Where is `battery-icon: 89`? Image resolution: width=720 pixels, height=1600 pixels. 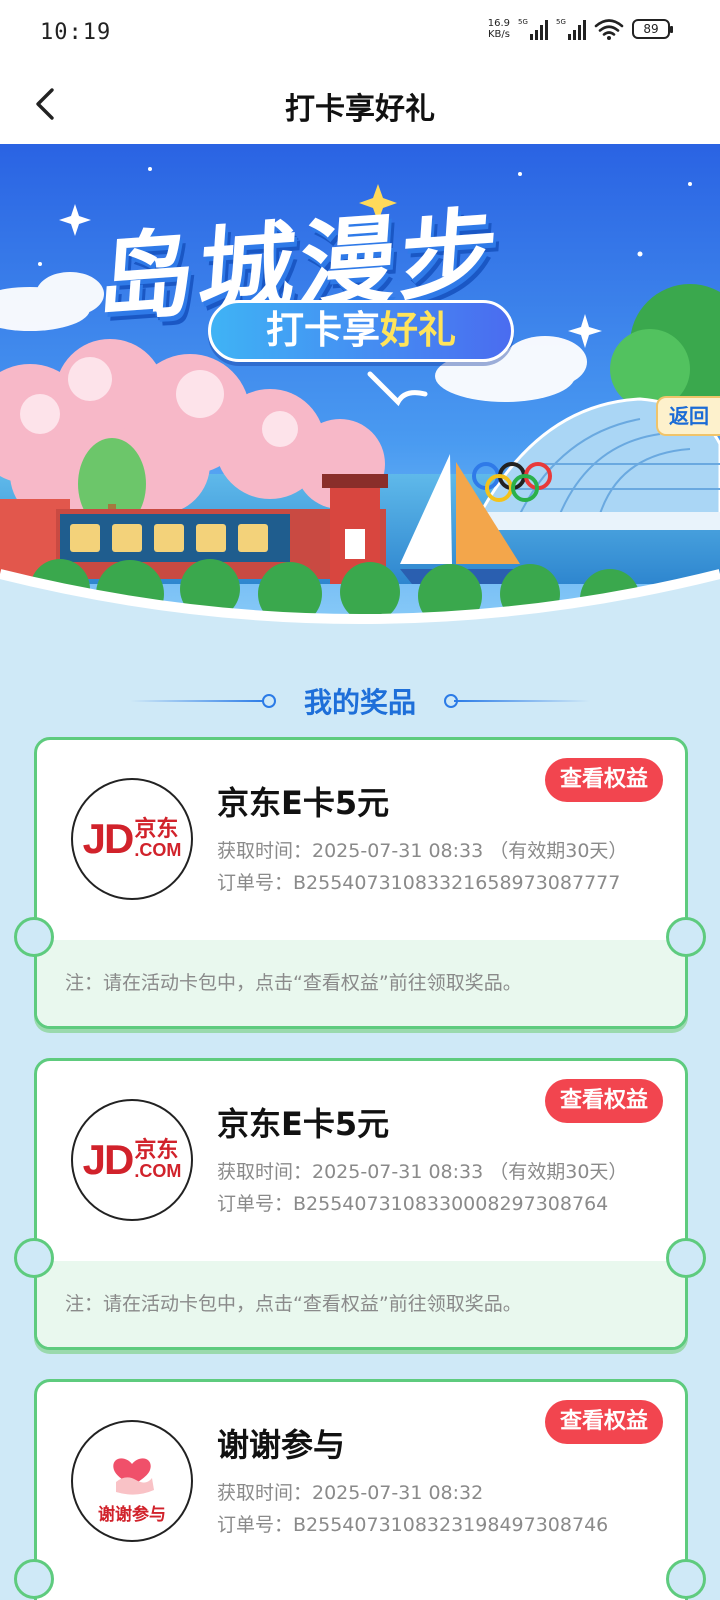 battery-icon: 89 is located at coordinates (652, 29).